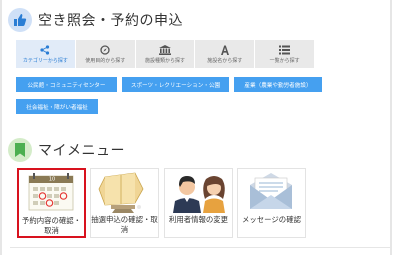  I want to click on letter-a-icon, so click(225, 49).